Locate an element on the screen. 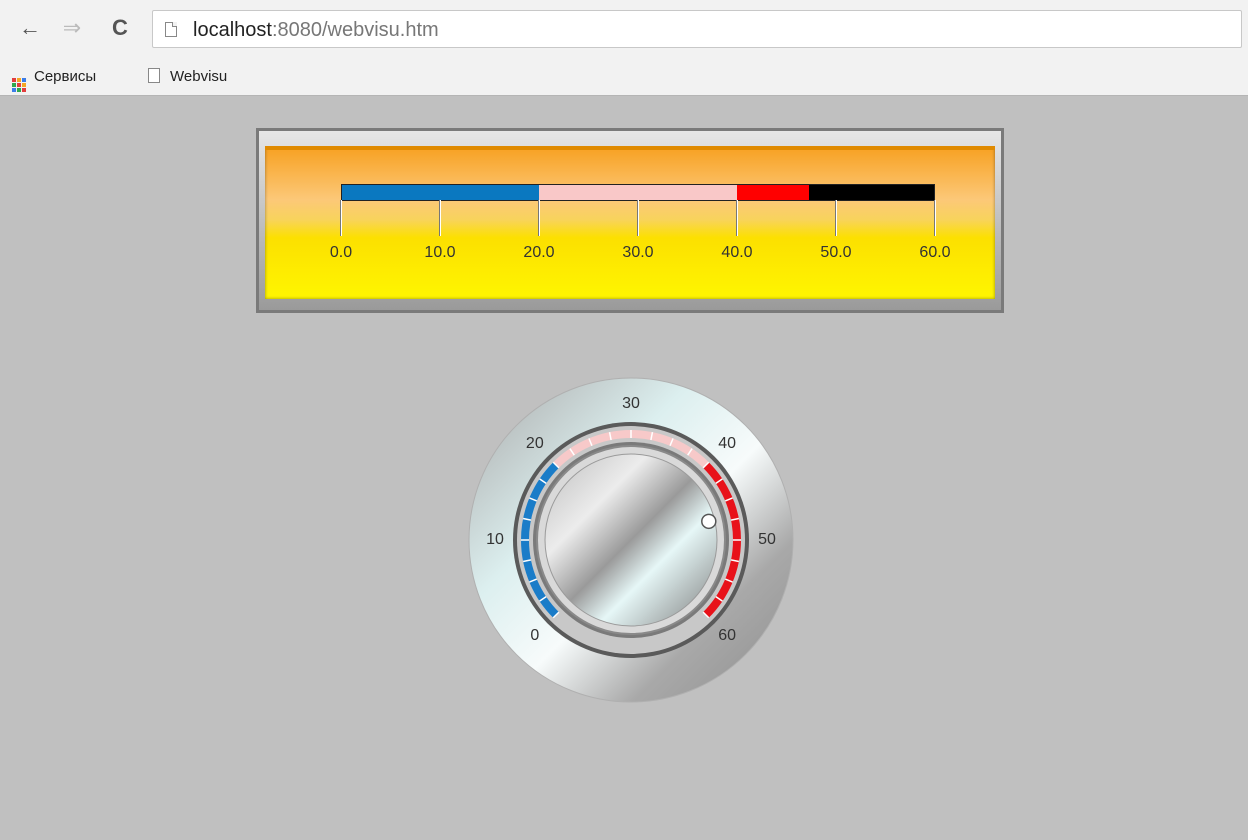 Image resolution: width=1248 pixels, height=840 pixels. address-bar: localhost:8080/webvisu.htm is located at coordinates (697, 29).